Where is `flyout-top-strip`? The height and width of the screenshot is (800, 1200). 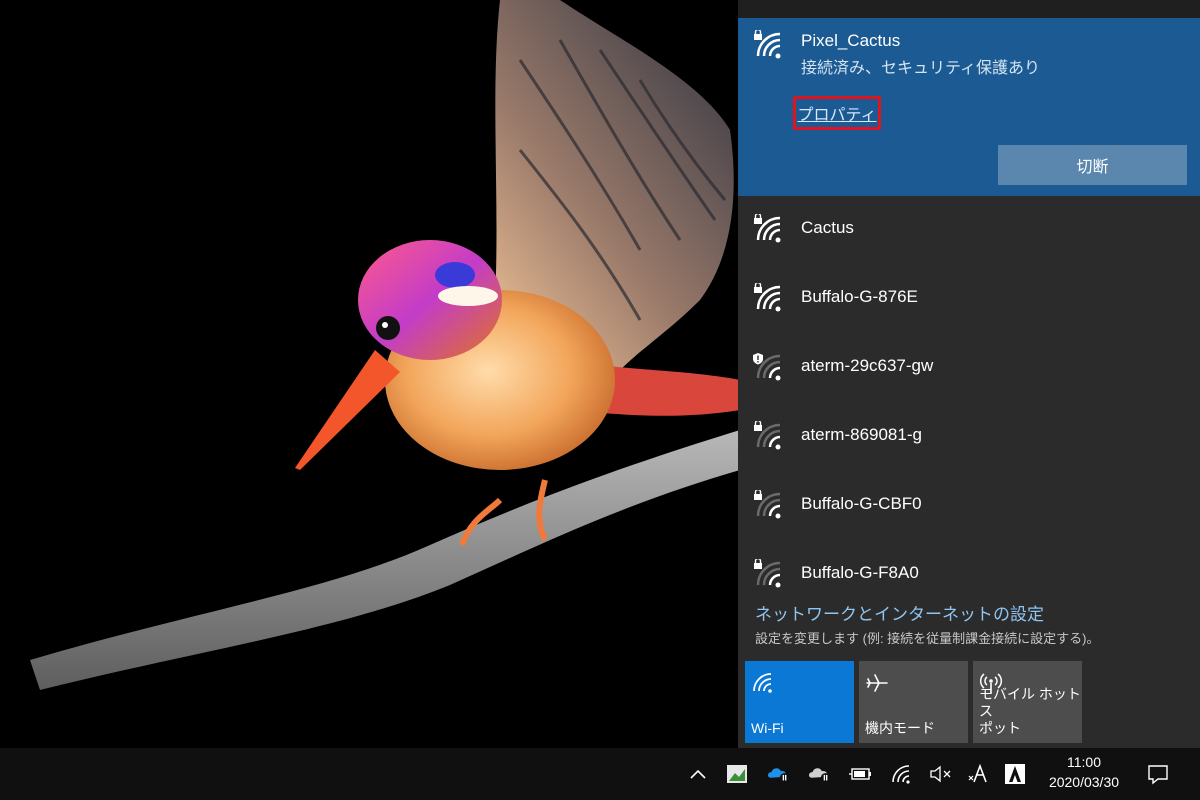
flyout-top-strip is located at coordinates (969, 9).